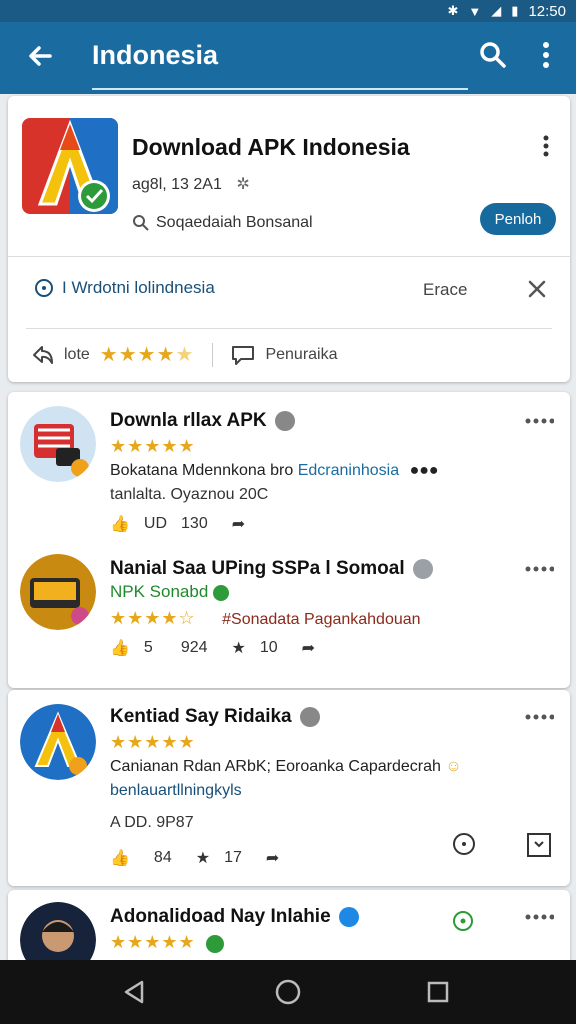  Describe the element at coordinates (77, 354) in the screenshot. I see `rating-label: lote` at that location.